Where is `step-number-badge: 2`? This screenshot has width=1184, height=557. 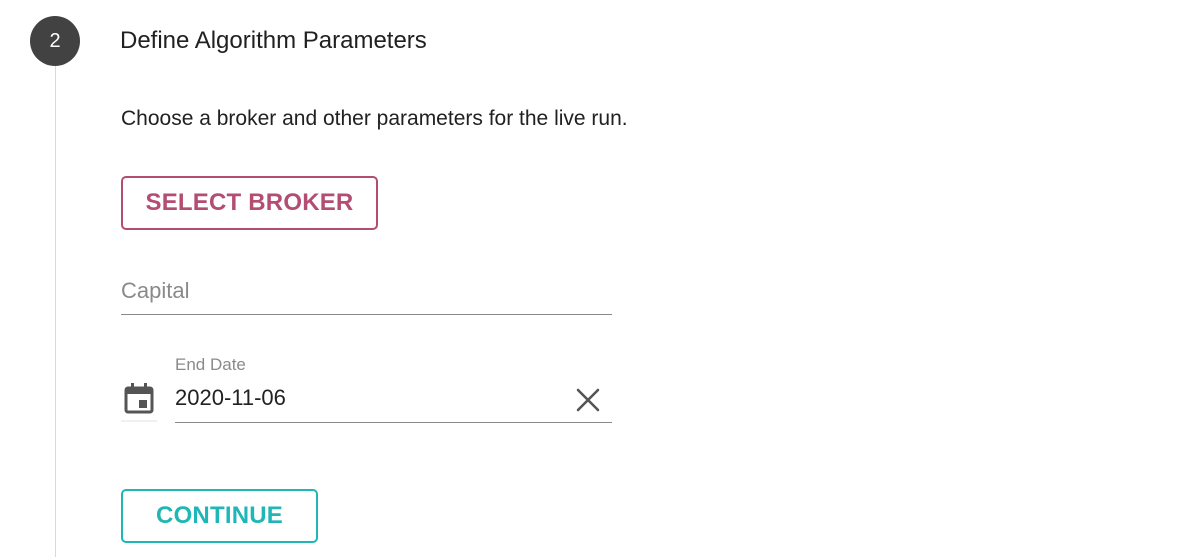 step-number-badge: 2 is located at coordinates (55, 41).